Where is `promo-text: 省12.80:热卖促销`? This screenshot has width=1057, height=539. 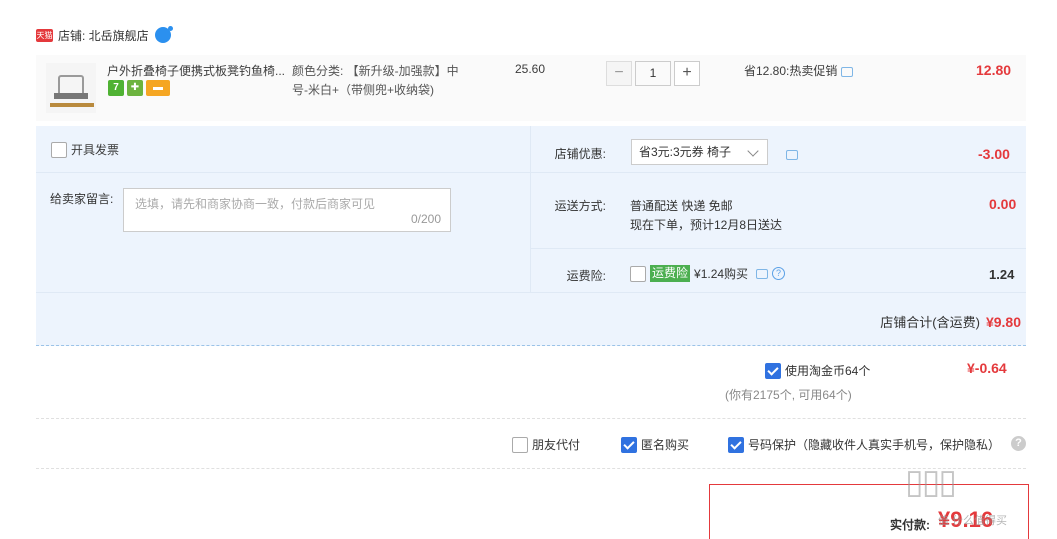 promo-text: 省12.80:热卖促销 is located at coordinates (791, 71).